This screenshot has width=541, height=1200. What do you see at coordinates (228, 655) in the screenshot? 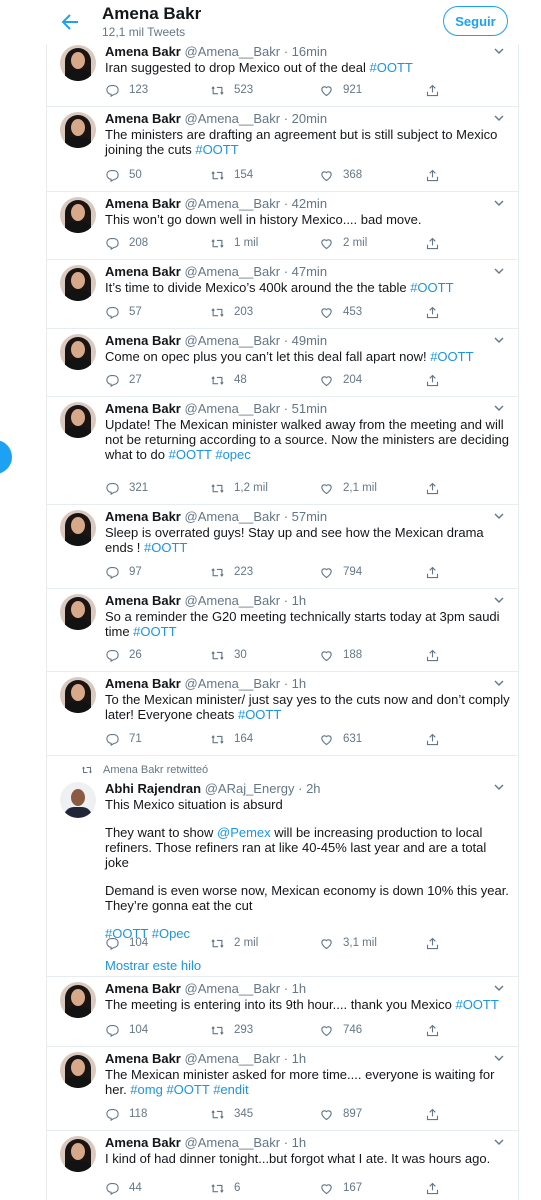
I see `retweet-button: 30` at bounding box center [228, 655].